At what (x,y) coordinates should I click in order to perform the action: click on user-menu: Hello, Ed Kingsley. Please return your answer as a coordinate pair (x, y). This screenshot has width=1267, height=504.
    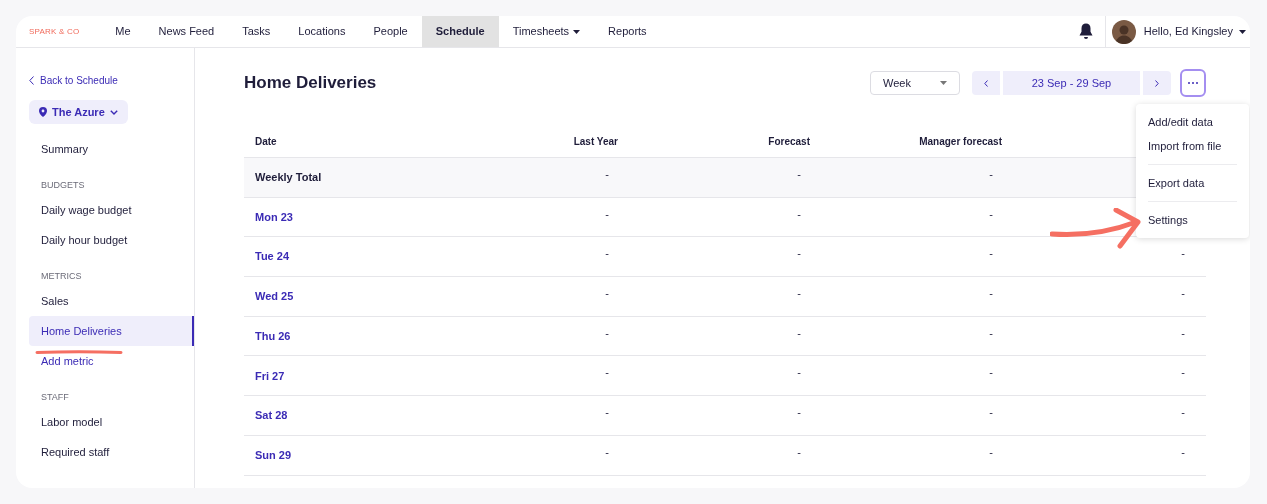
    Looking at the image, I should click on (1194, 31).